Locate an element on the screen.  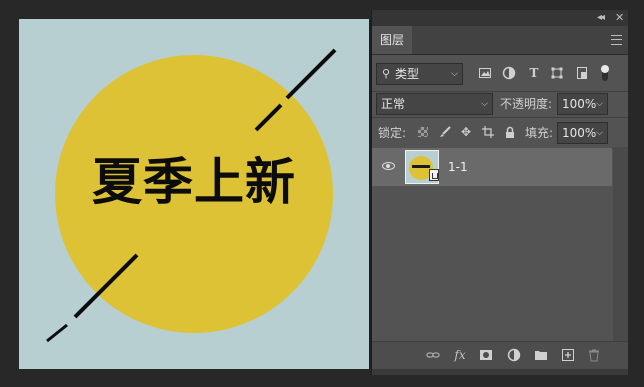
shape-filter-icon is located at coordinates (557, 73).